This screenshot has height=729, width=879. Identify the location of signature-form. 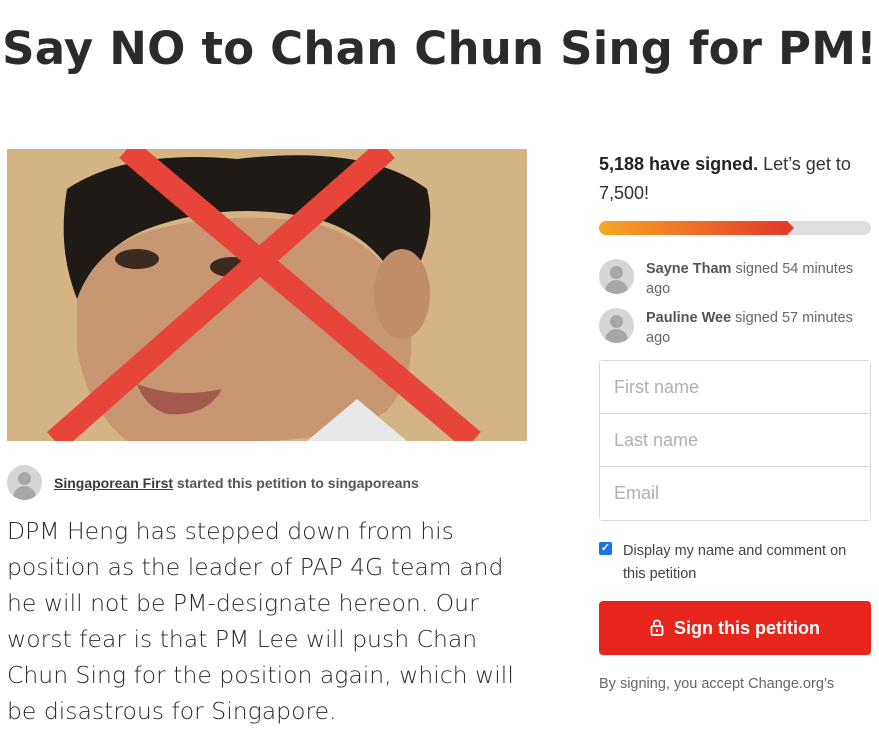
(735, 440).